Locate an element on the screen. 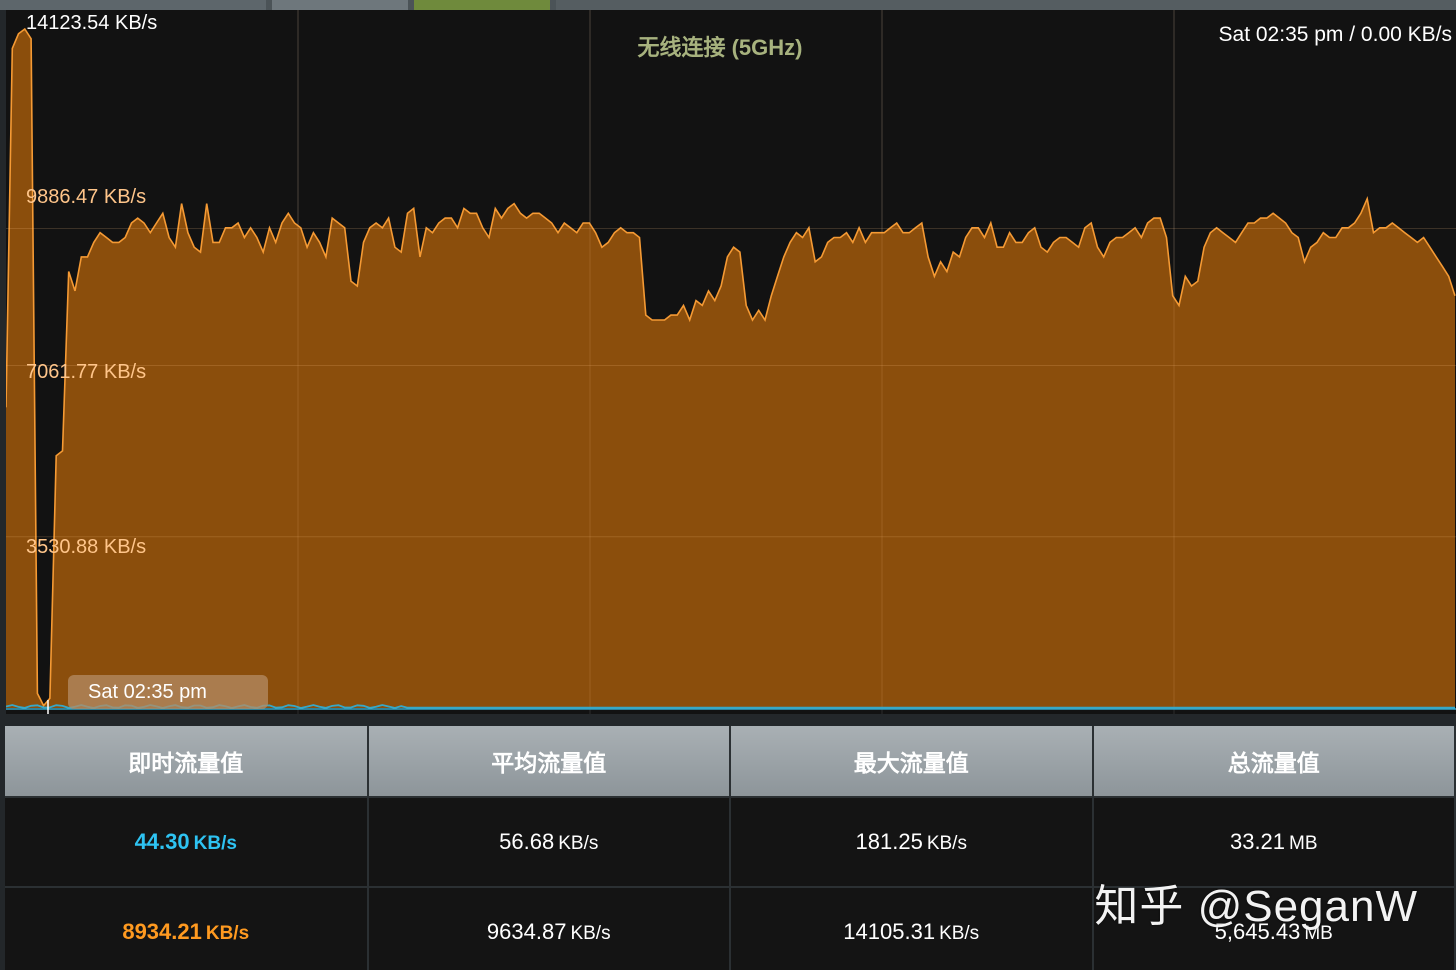  download-max-cell: 14105.31 KB/s is located at coordinates (912, 928).